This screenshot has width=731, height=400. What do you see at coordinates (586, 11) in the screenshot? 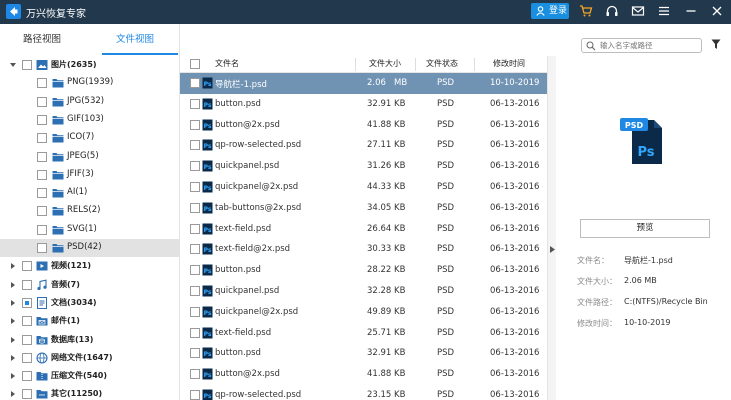
I see `cart-icon` at bounding box center [586, 11].